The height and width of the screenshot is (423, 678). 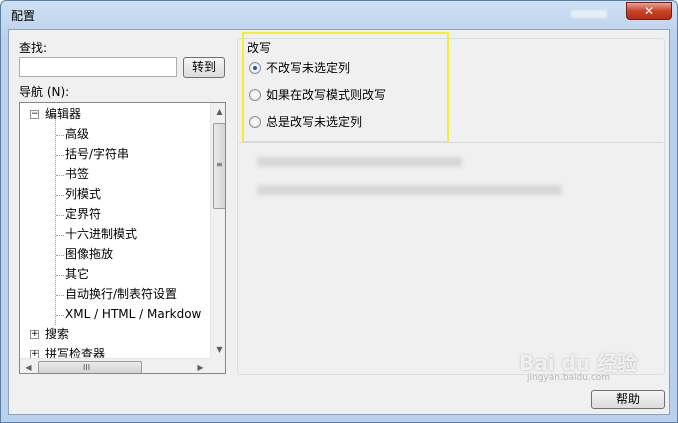 What do you see at coordinates (589, 14) in the screenshot?
I see `title-ghost` at bounding box center [589, 14].